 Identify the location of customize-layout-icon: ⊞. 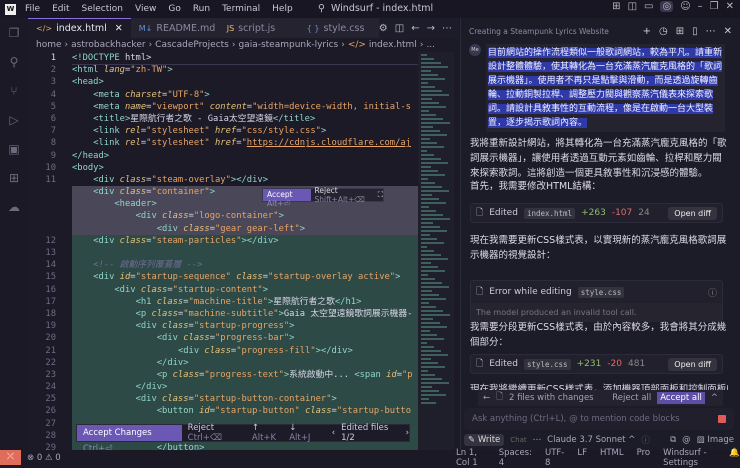
(616, 6).